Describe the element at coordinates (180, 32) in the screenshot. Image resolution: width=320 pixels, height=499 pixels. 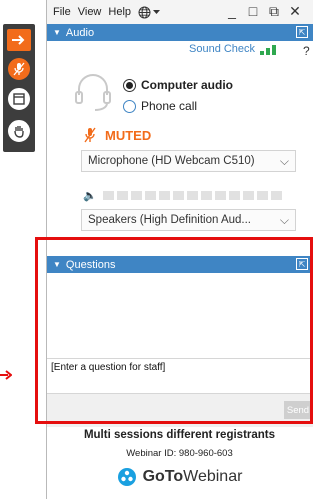
I see `audio-header: ▼ Audio ⇱` at that location.